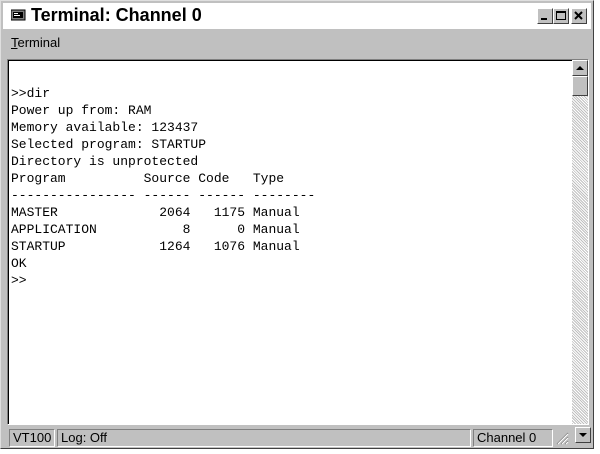 Image resolution: width=600 pixels, height=454 pixels. I want to click on minimize-button, so click(545, 16).